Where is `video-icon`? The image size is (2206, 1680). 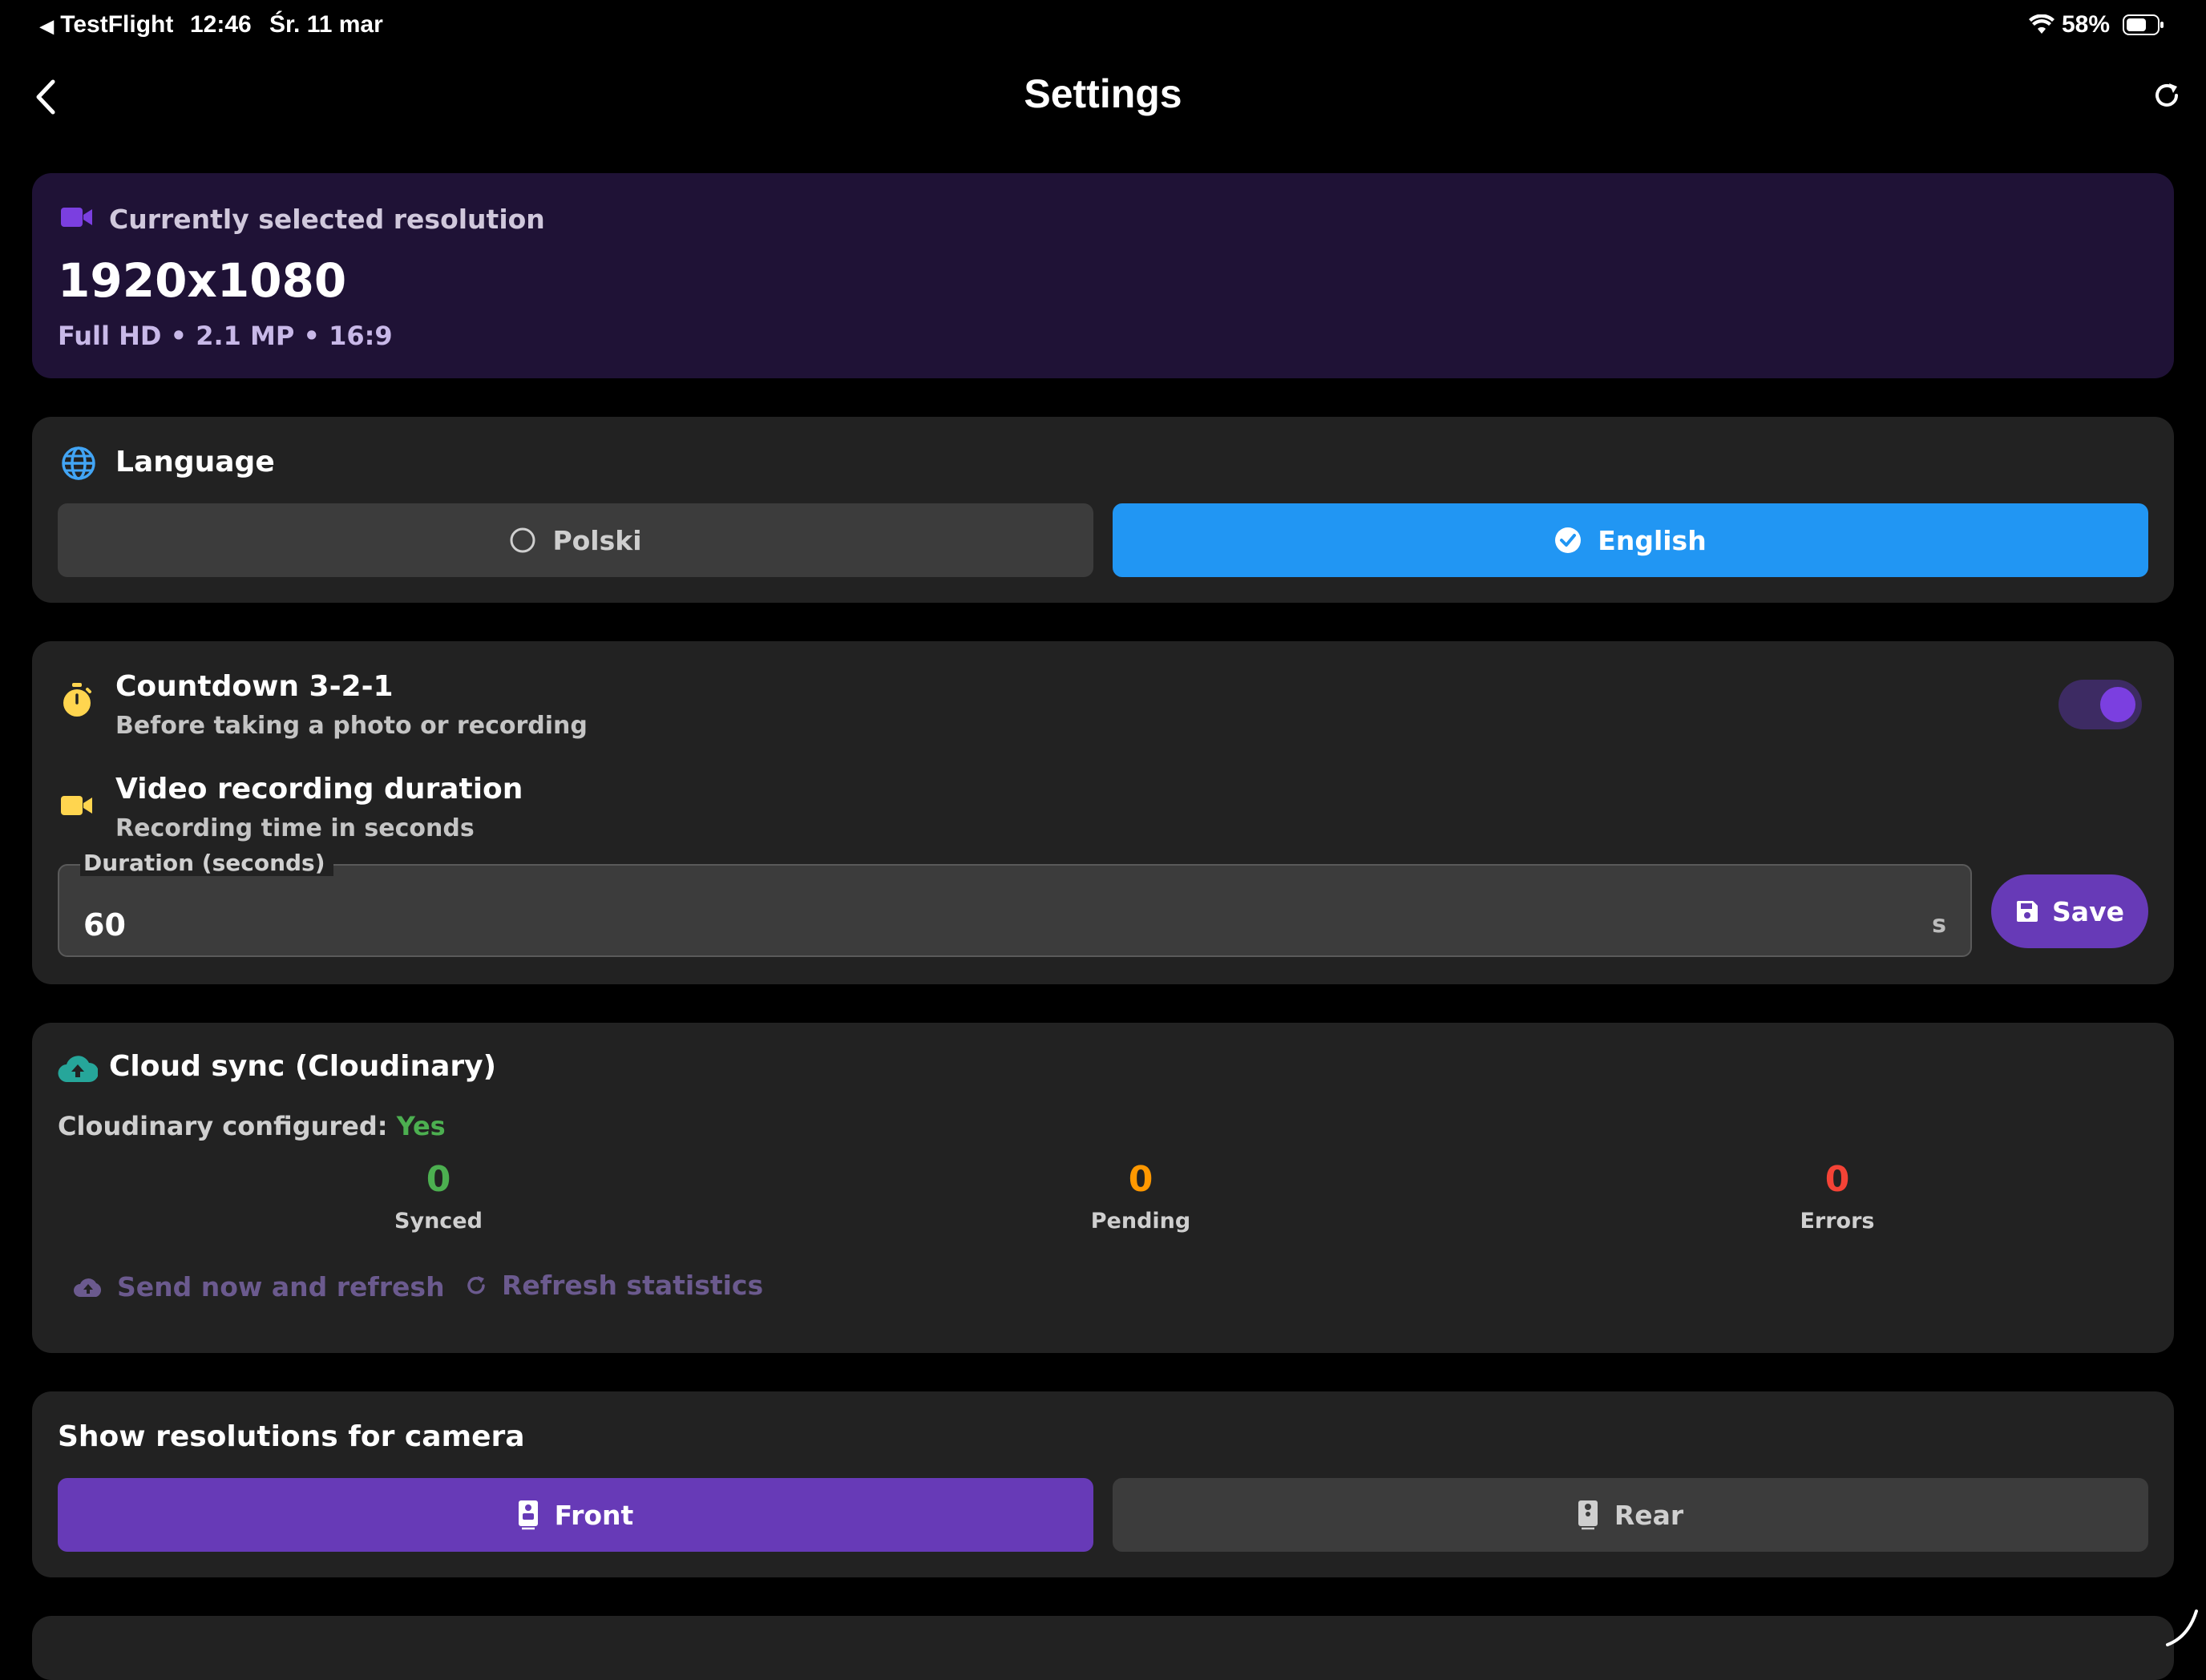
video-icon is located at coordinates (77, 807).